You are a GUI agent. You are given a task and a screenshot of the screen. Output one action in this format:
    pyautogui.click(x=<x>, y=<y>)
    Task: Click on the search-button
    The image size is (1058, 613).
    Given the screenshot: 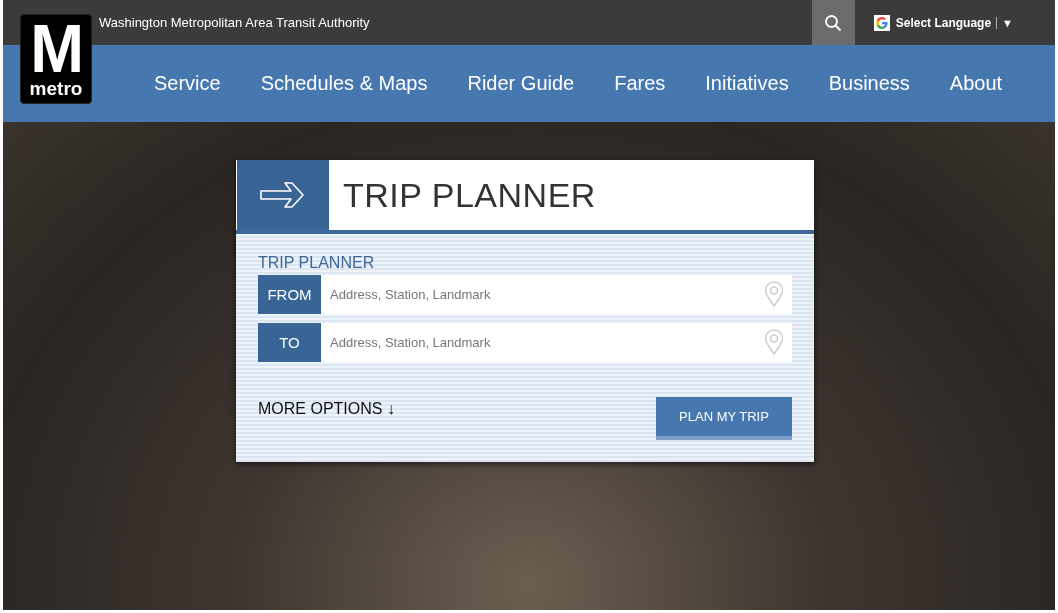 What is the action you would take?
    pyautogui.click(x=833, y=22)
    